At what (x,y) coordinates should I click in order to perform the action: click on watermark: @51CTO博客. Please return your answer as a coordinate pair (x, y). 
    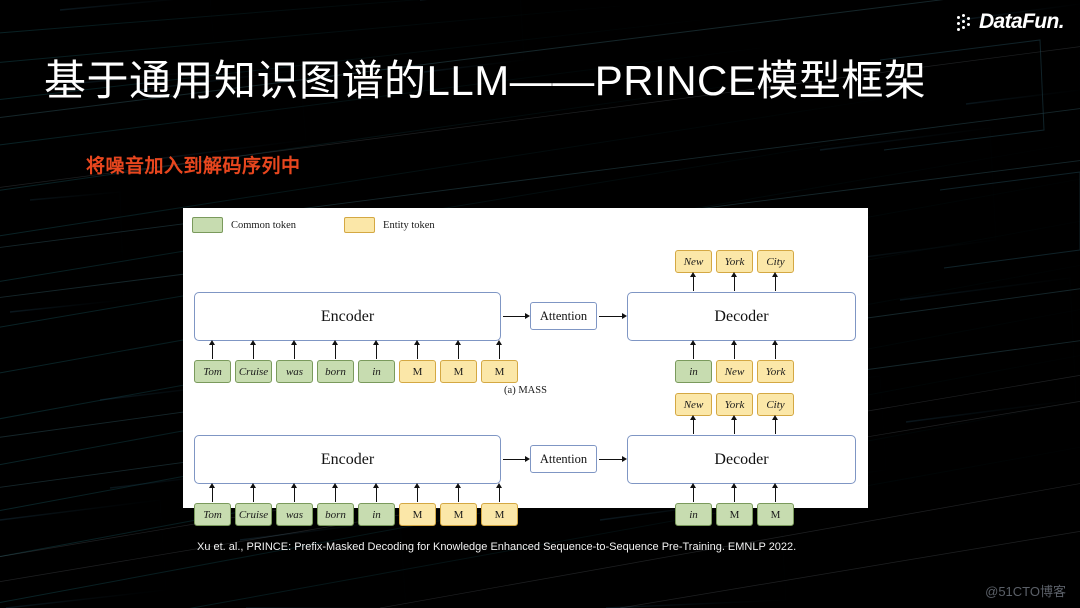
    Looking at the image, I should click on (1025, 591).